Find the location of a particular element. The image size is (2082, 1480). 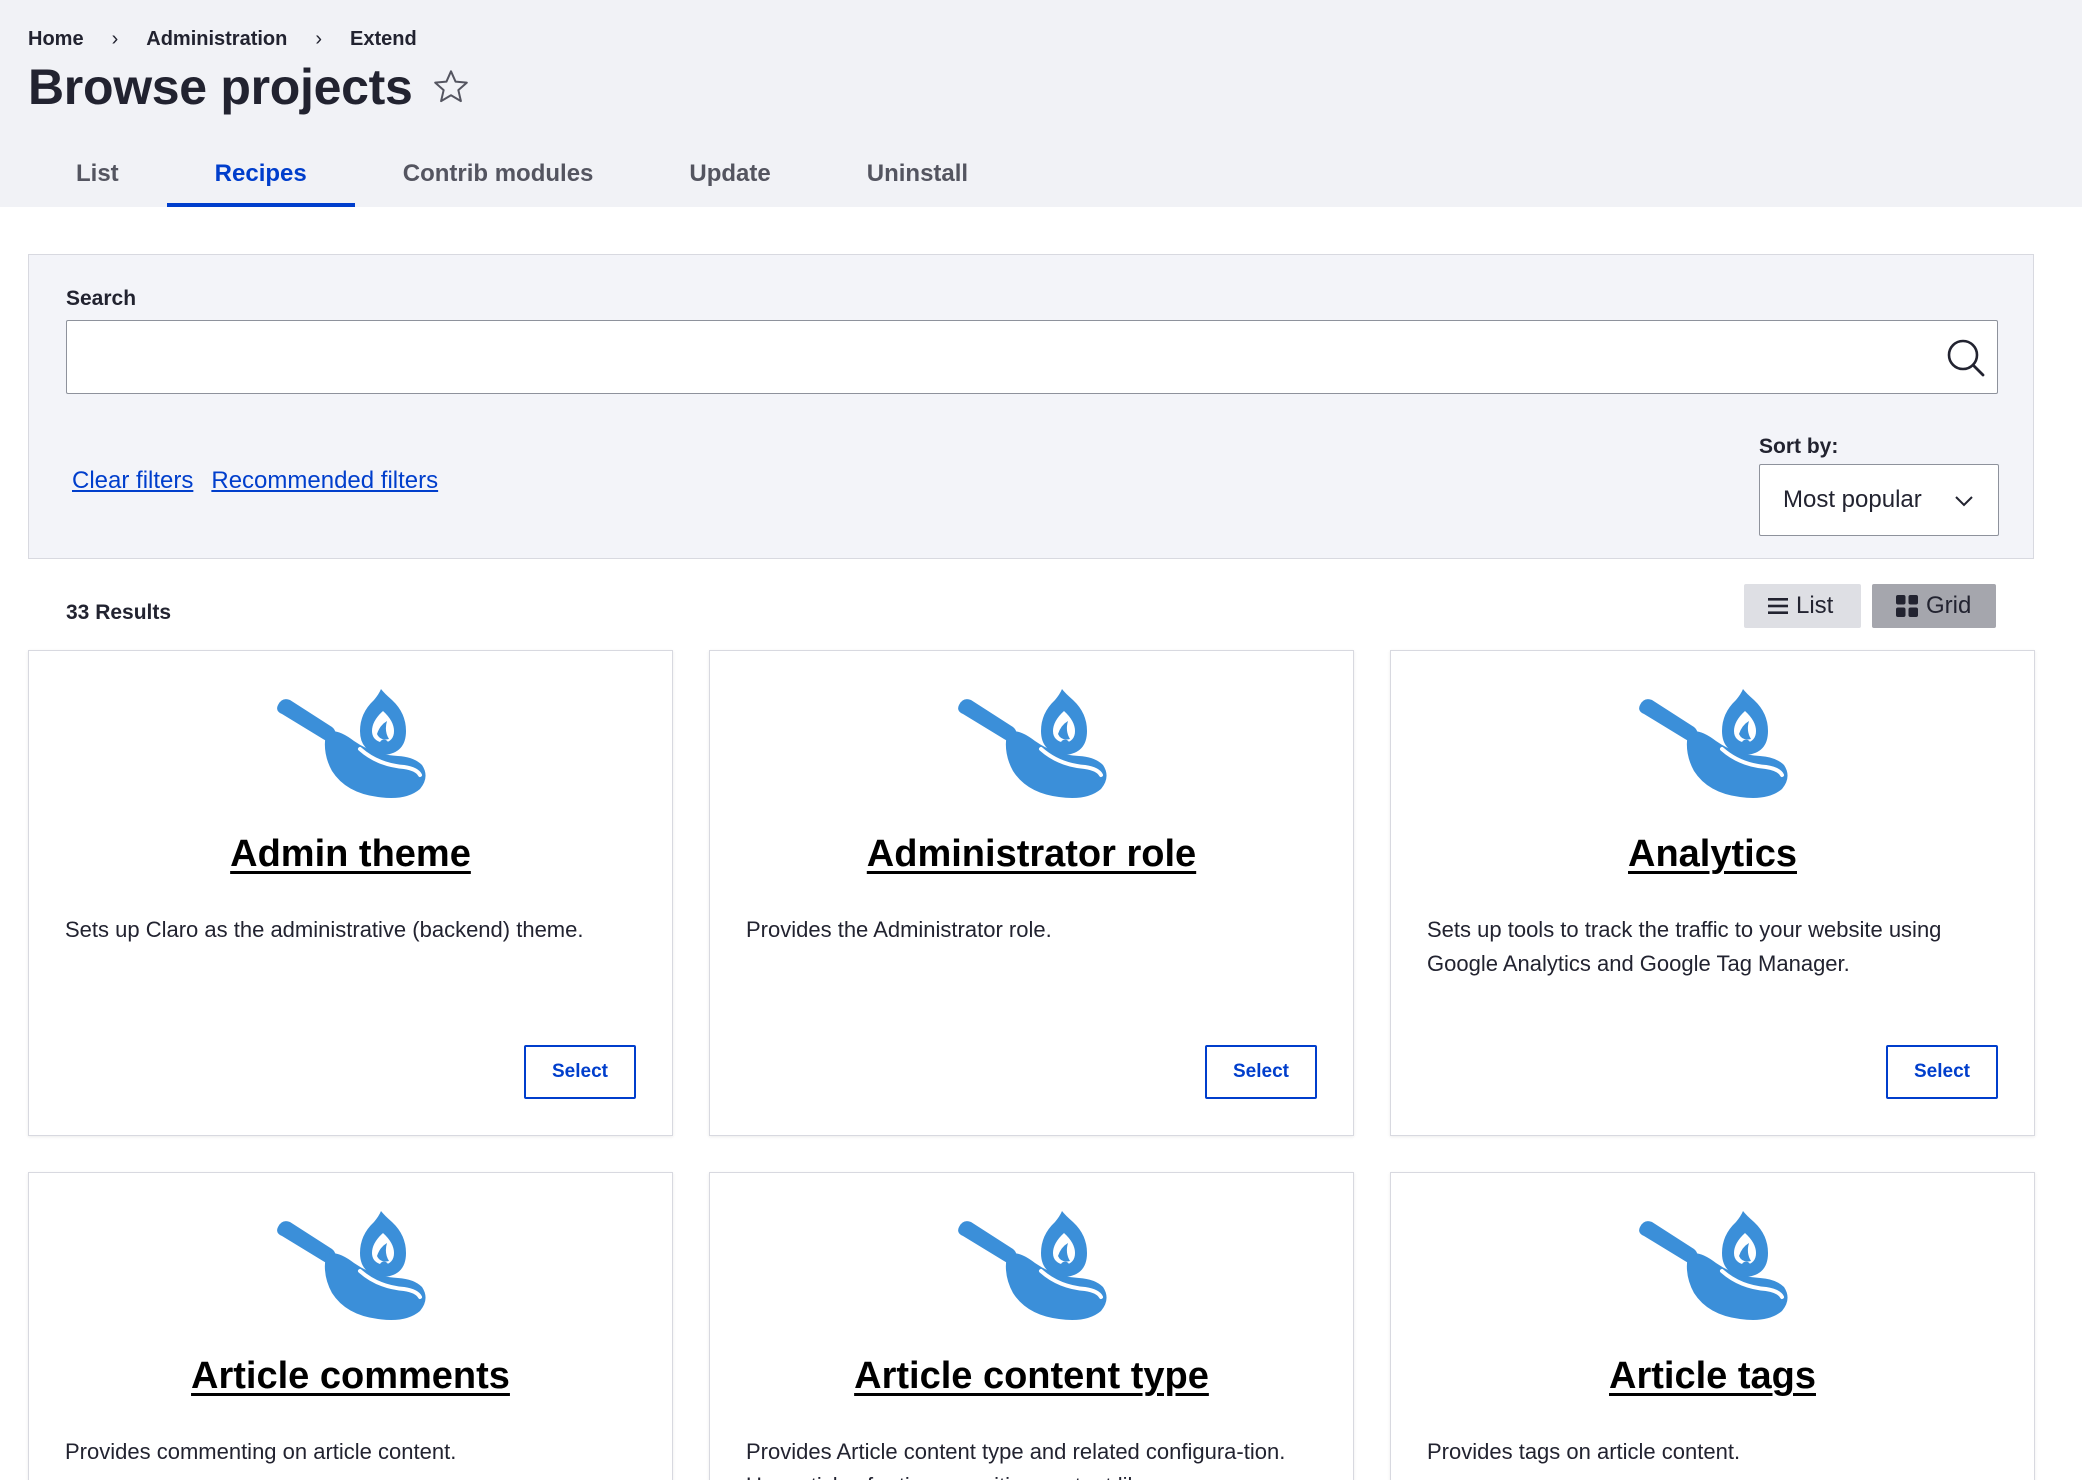

sort-select: Most popular is located at coordinates (1879, 500).